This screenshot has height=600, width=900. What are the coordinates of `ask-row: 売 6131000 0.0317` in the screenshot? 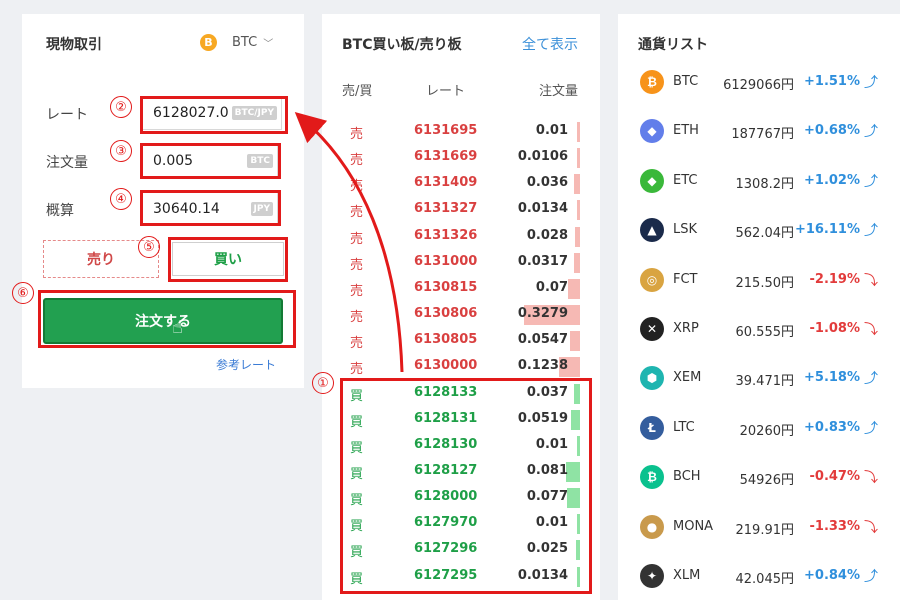 It's located at (461, 263).